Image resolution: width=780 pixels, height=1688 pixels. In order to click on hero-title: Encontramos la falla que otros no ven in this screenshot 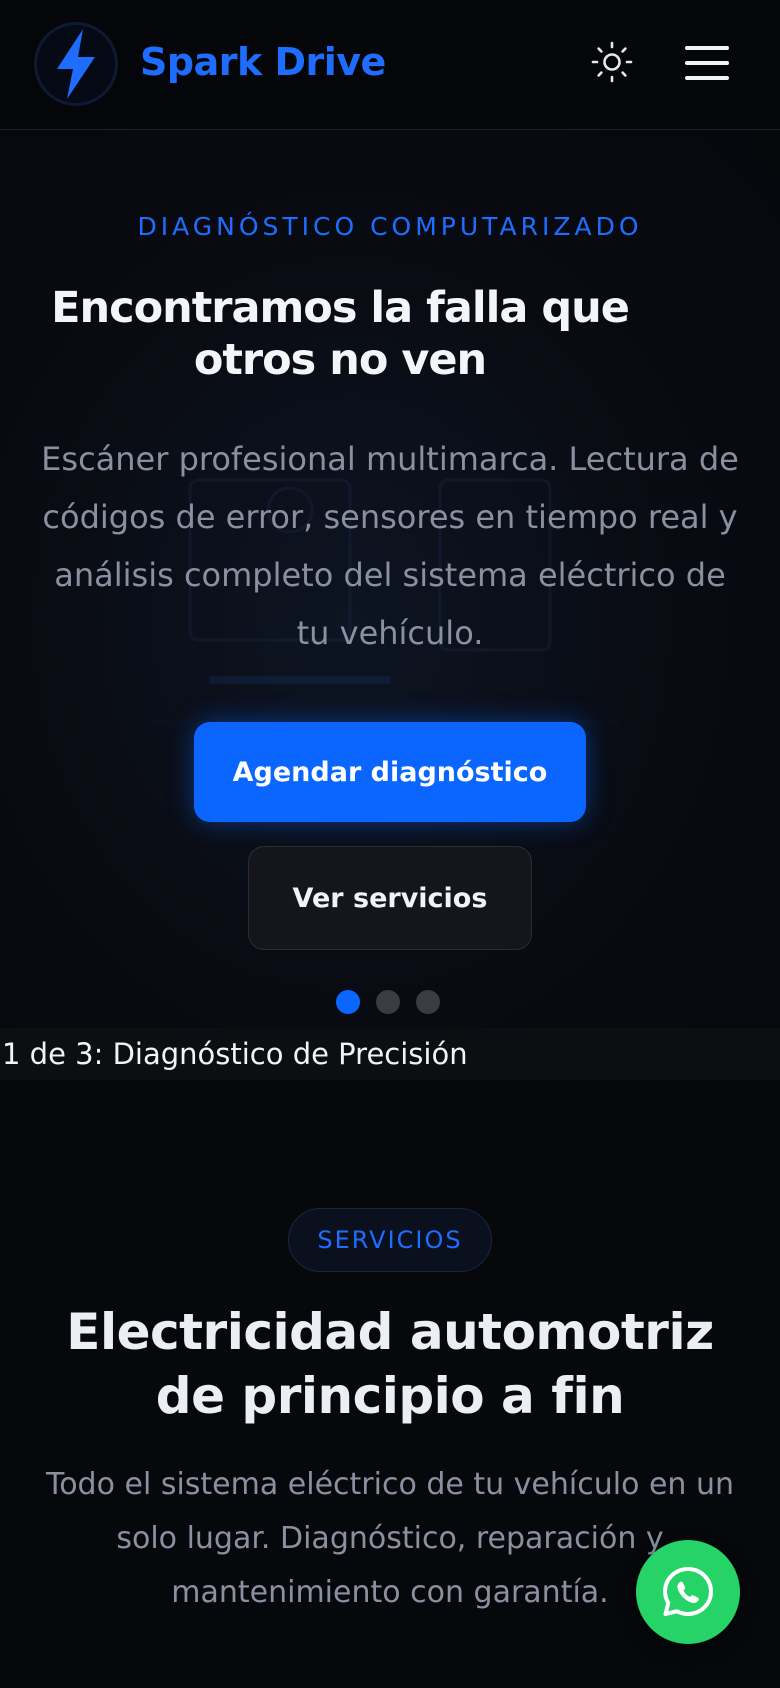, I will do `click(340, 334)`.